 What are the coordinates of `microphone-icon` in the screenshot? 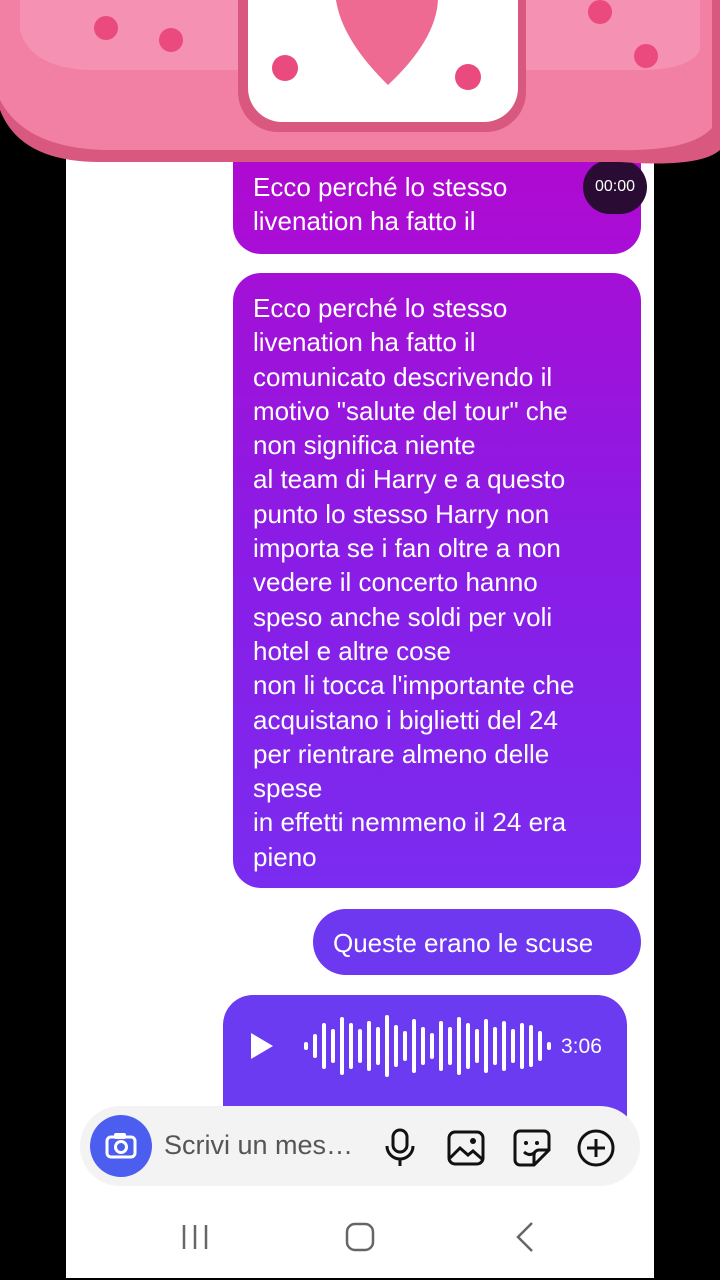 It's located at (400, 1148).